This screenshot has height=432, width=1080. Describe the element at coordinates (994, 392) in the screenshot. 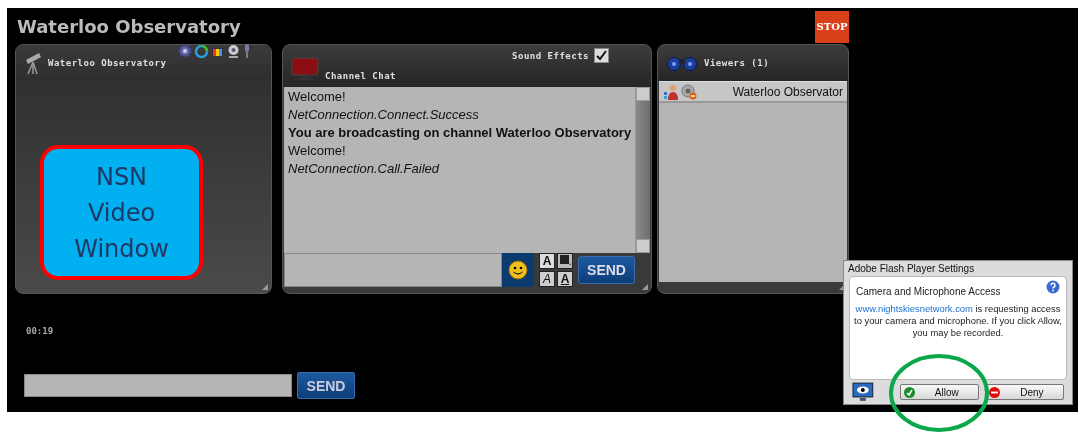

I see `no-entry-icon` at that location.